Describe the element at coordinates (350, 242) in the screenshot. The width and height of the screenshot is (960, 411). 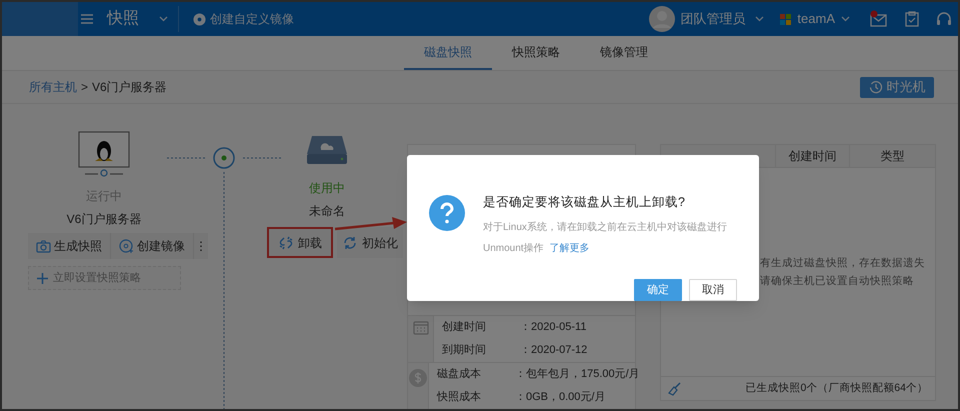
I see `refresh-icon` at that location.